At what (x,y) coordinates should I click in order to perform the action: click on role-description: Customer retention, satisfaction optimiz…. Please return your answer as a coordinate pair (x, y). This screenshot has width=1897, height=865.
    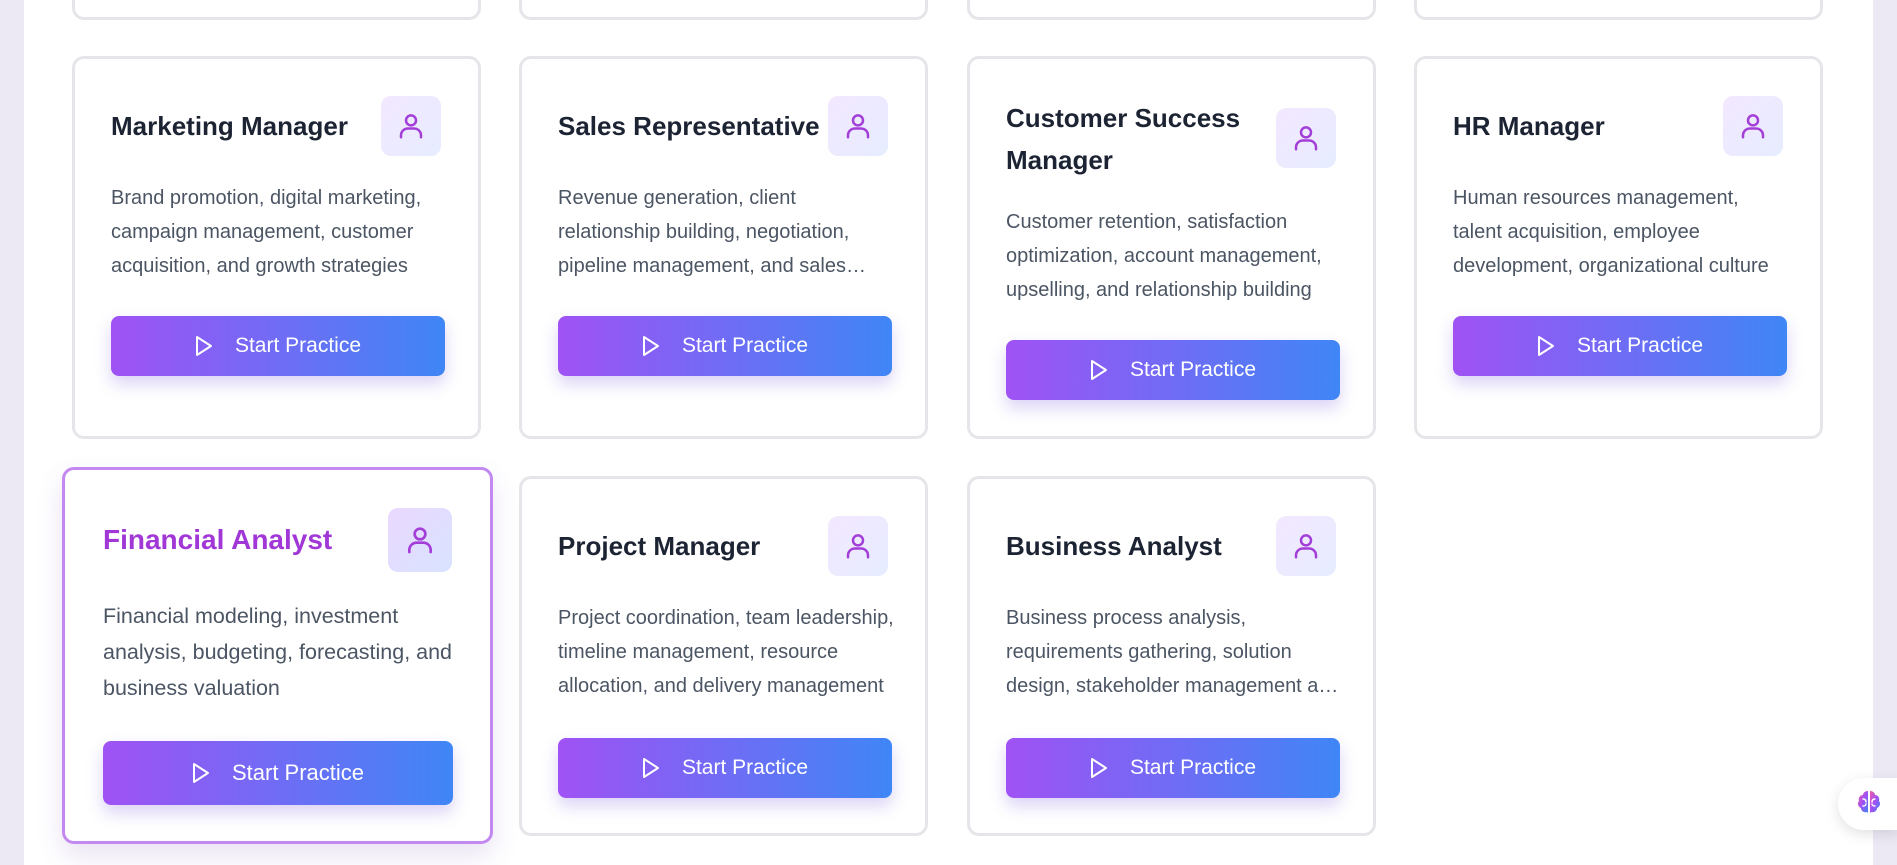
    Looking at the image, I should click on (1164, 256).